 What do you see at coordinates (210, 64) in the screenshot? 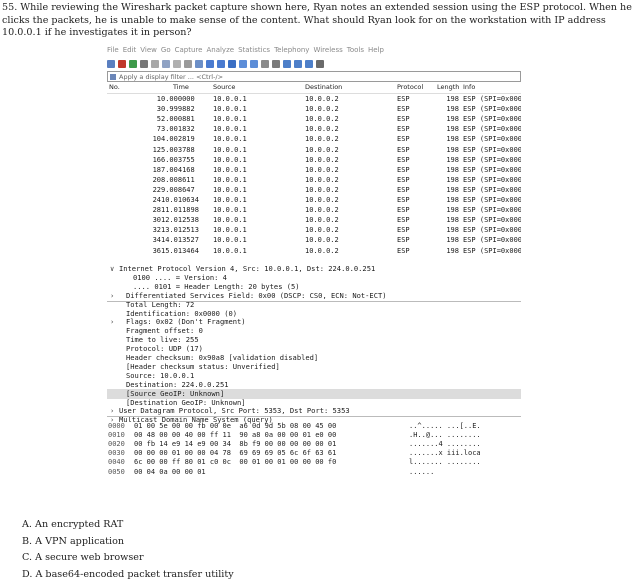
I see `go-back-icon` at bounding box center [210, 64].